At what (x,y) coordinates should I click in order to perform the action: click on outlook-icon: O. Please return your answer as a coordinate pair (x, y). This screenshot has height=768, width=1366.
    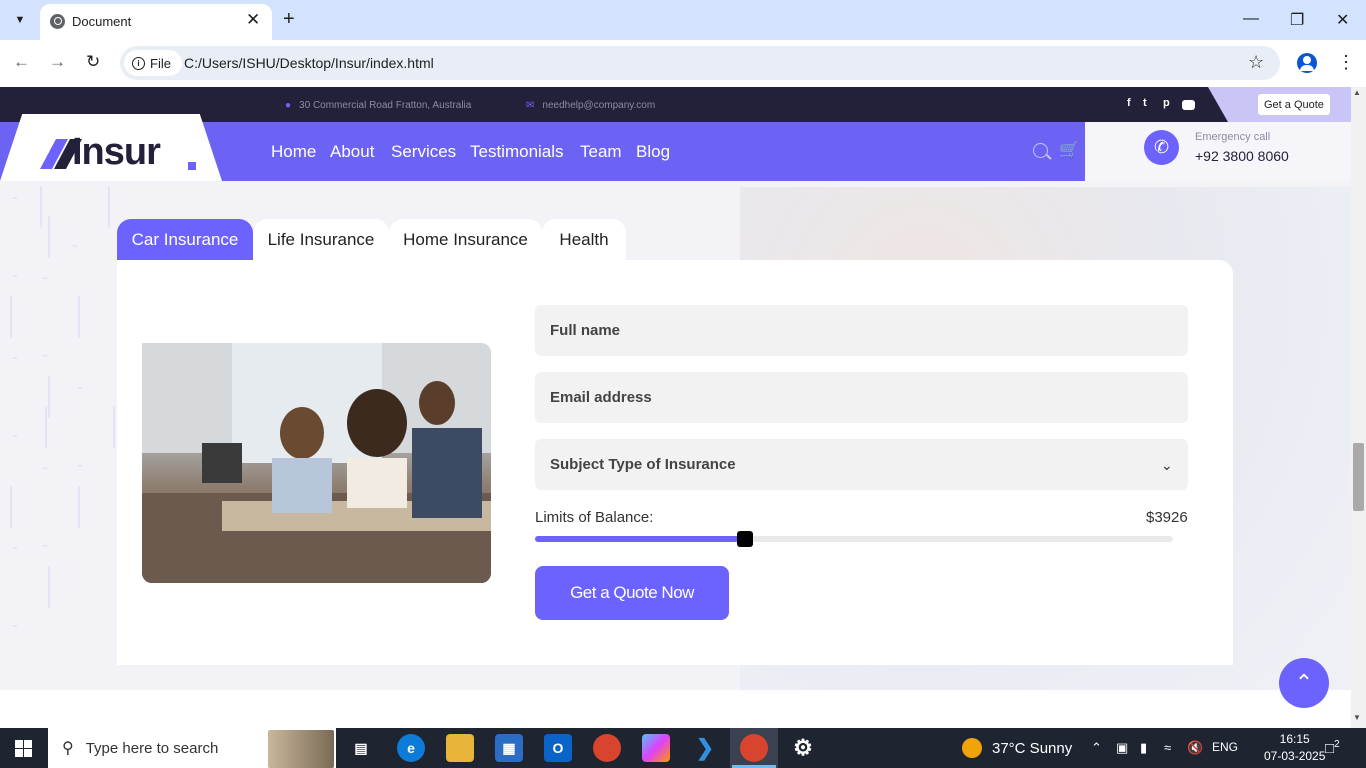
    Looking at the image, I should click on (558, 748).